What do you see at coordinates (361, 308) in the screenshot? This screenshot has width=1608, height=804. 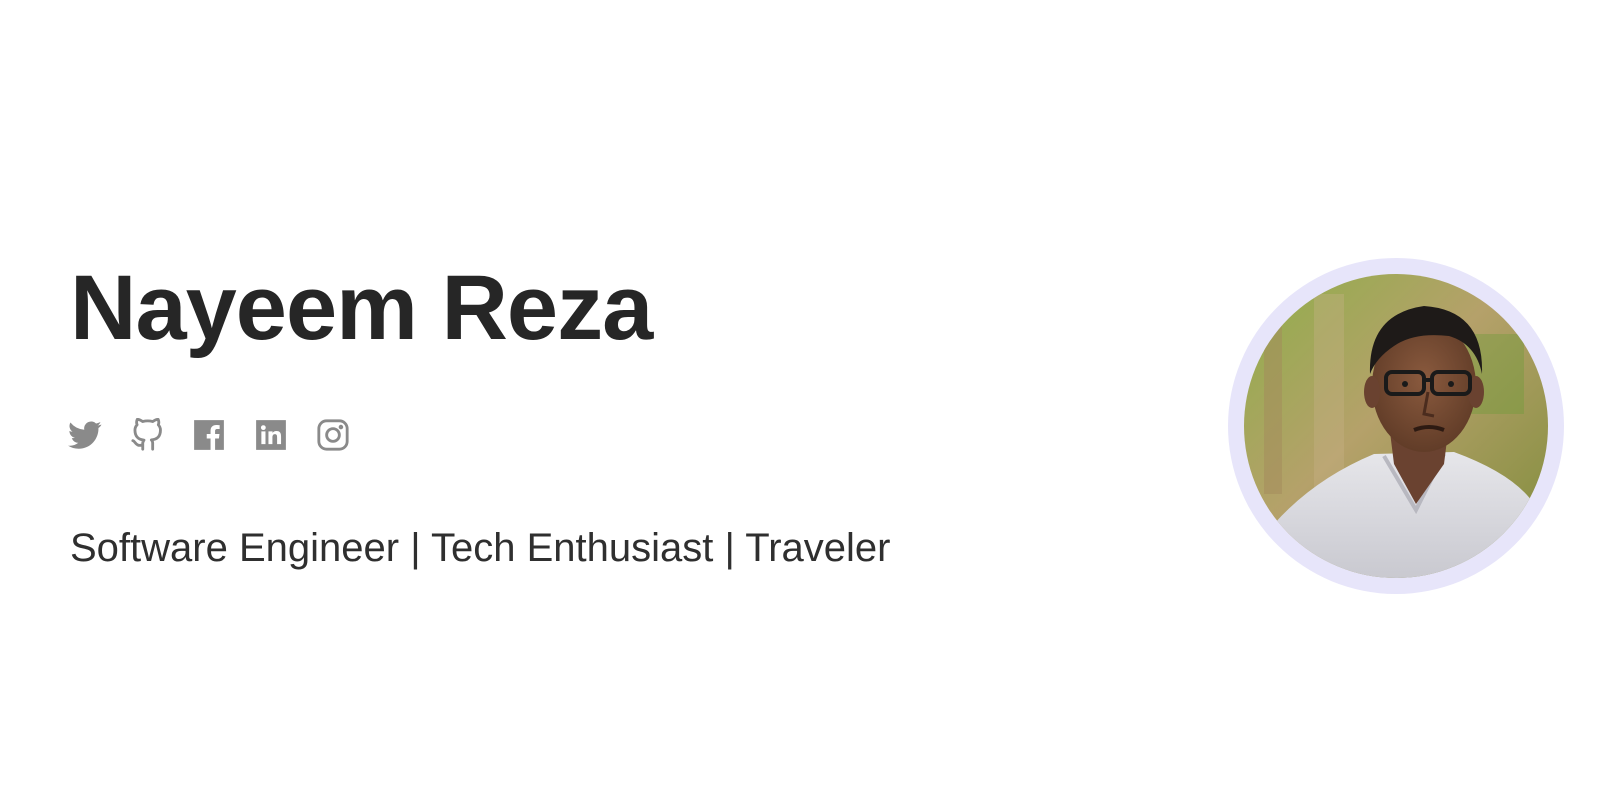 I see `profile-name: Nayeem Reza` at bounding box center [361, 308].